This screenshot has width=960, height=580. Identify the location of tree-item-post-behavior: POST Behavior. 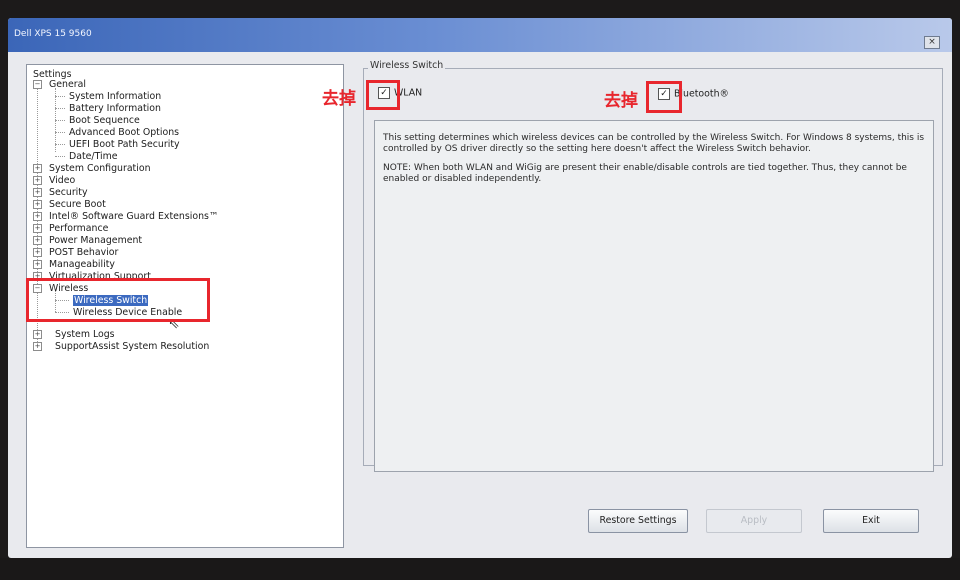
(83, 252).